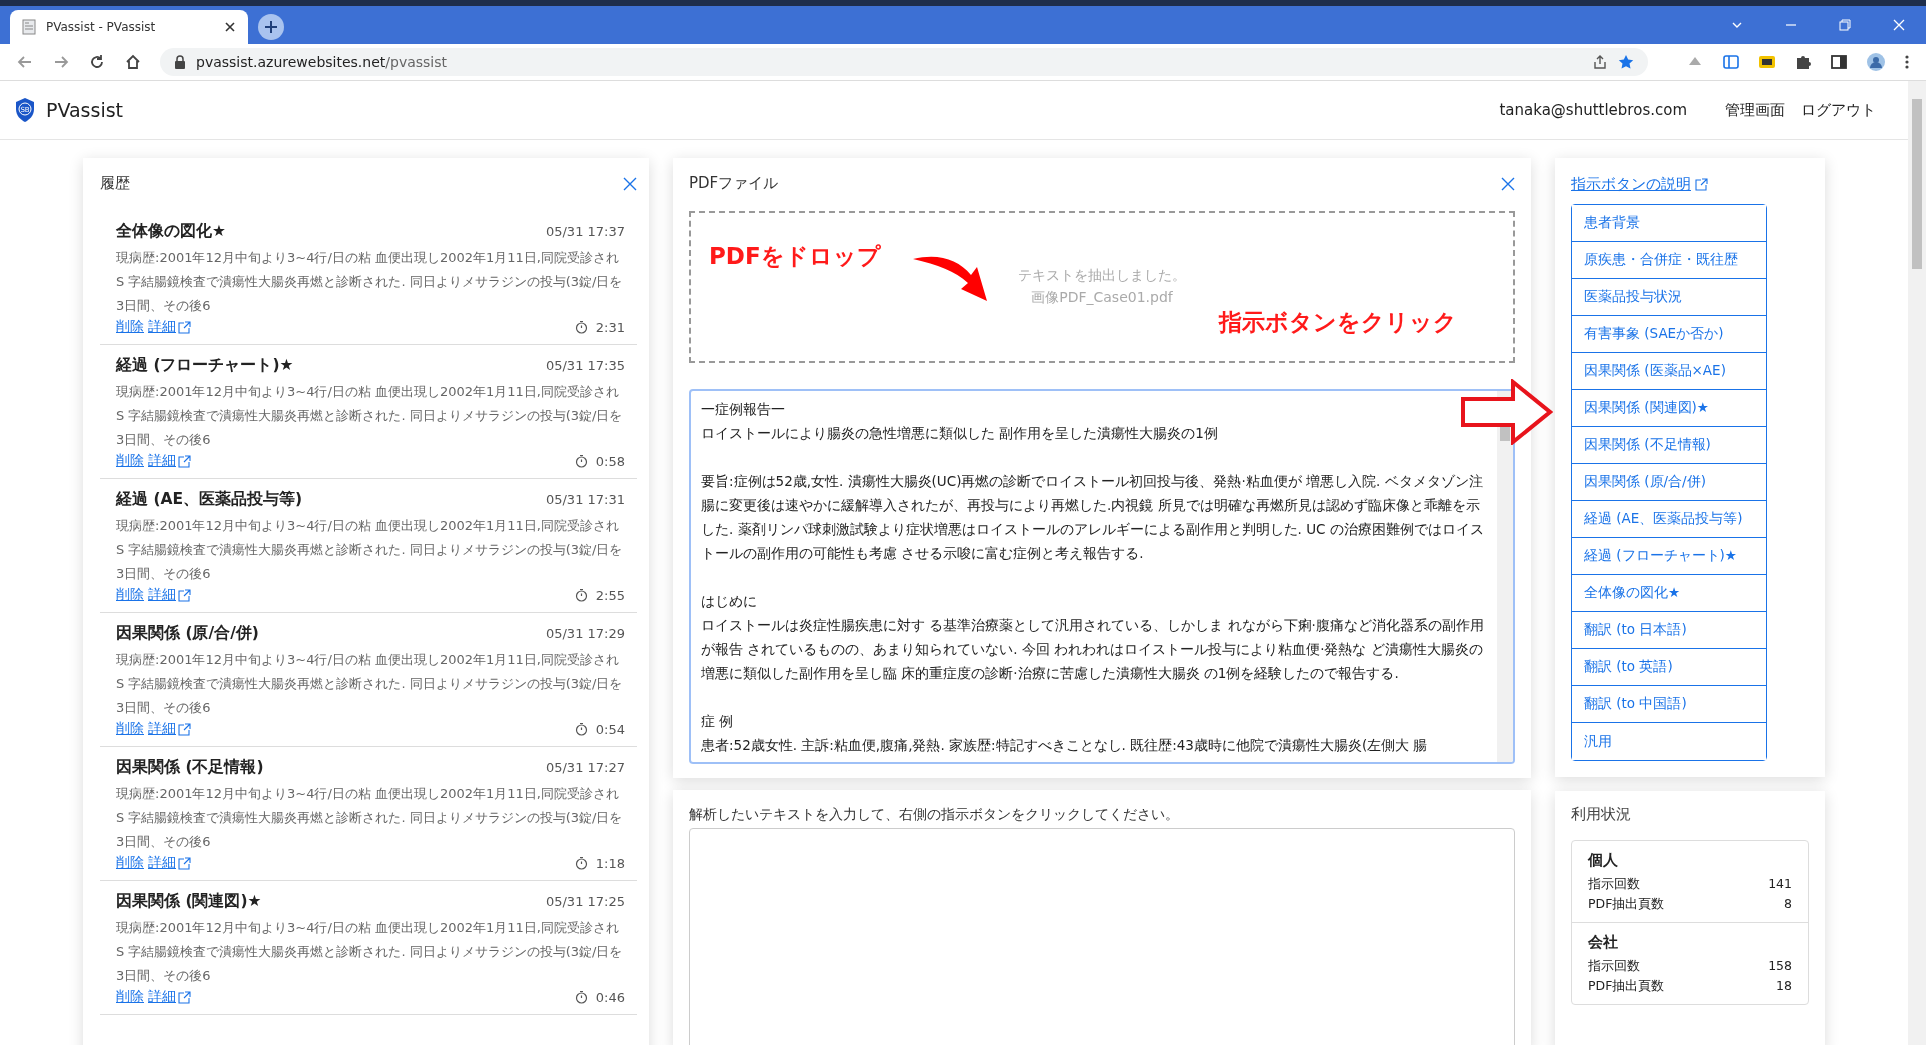  I want to click on instruction-button: 患者背景, so click(1669, 223).